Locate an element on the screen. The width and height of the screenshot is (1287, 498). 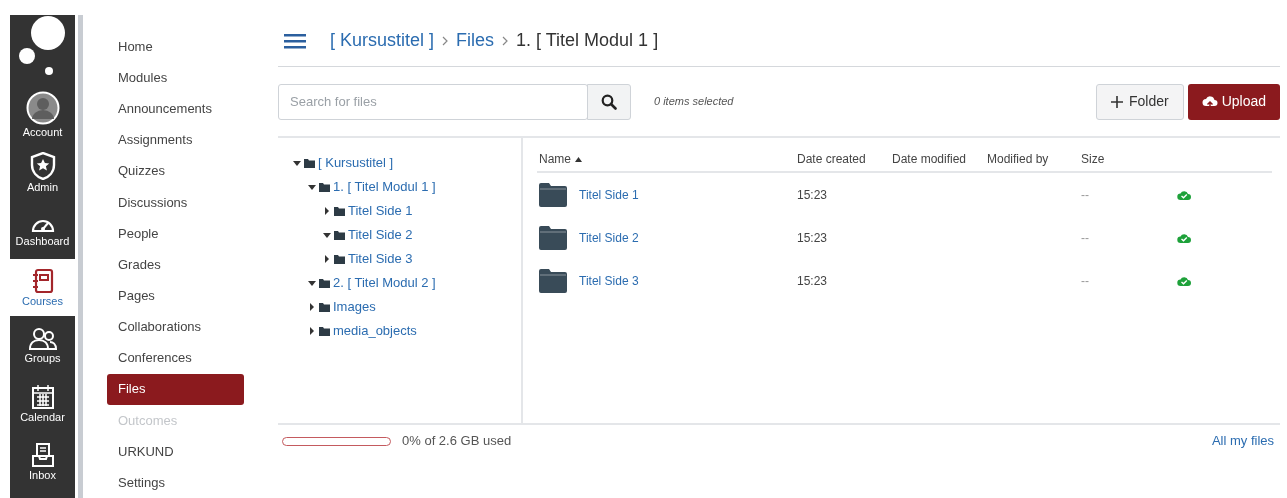
upload-button: Upload is located at coordinates (1233, 101).